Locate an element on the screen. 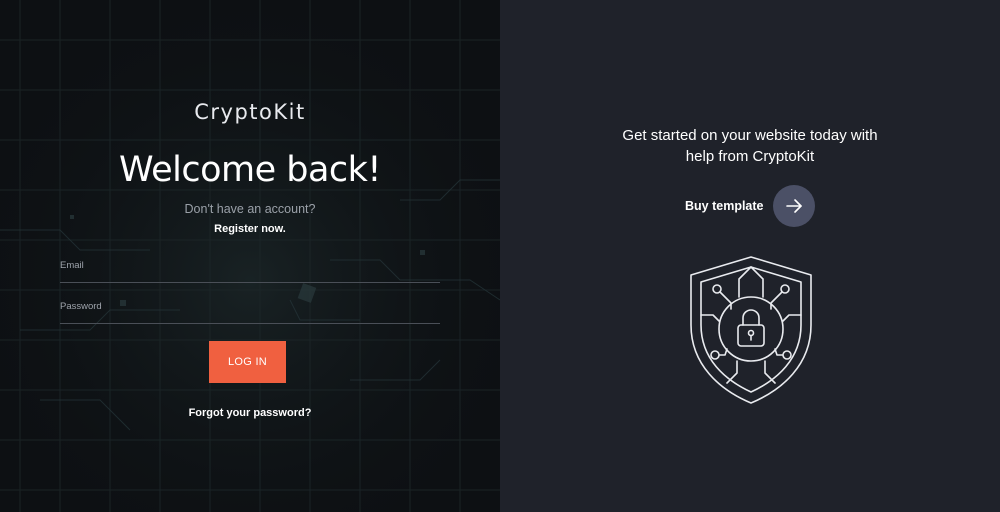 The height and width of the screenshot is (512, 1000). promo-tagline-line1: Get started on your website today with is located at coordinates (750, 135).